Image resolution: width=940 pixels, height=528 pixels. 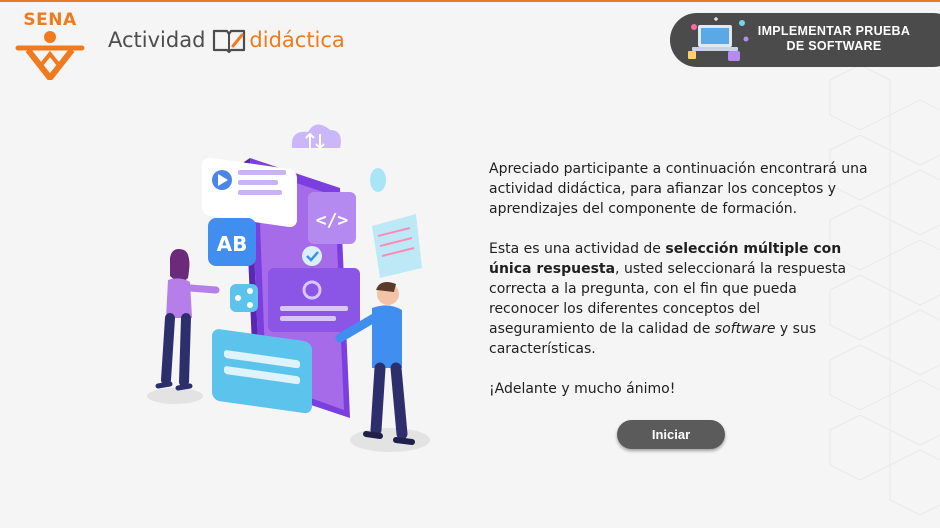 I want to click on sena-logo-text: SENA, so click(x=50, y=20).